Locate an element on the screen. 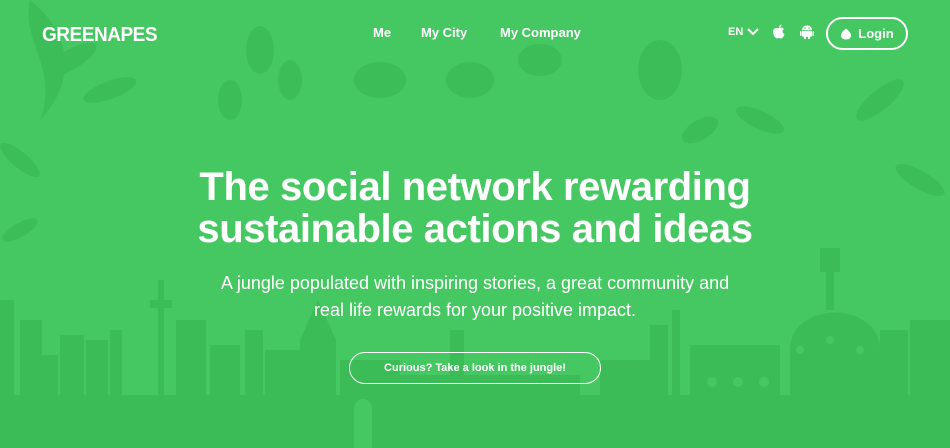 This screenshot has width=950, height=448. hero-title-line-1: The social network rewarding is located at coordinates (475, 187).